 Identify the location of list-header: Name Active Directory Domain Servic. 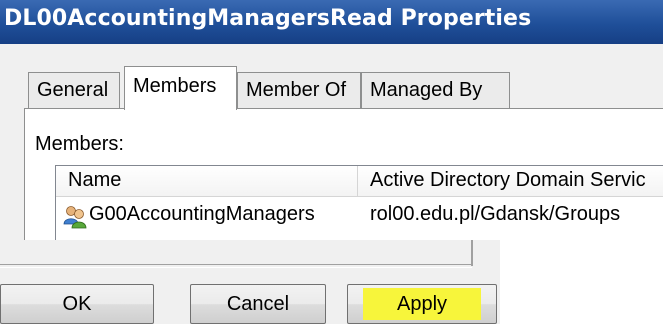
(359, 181).